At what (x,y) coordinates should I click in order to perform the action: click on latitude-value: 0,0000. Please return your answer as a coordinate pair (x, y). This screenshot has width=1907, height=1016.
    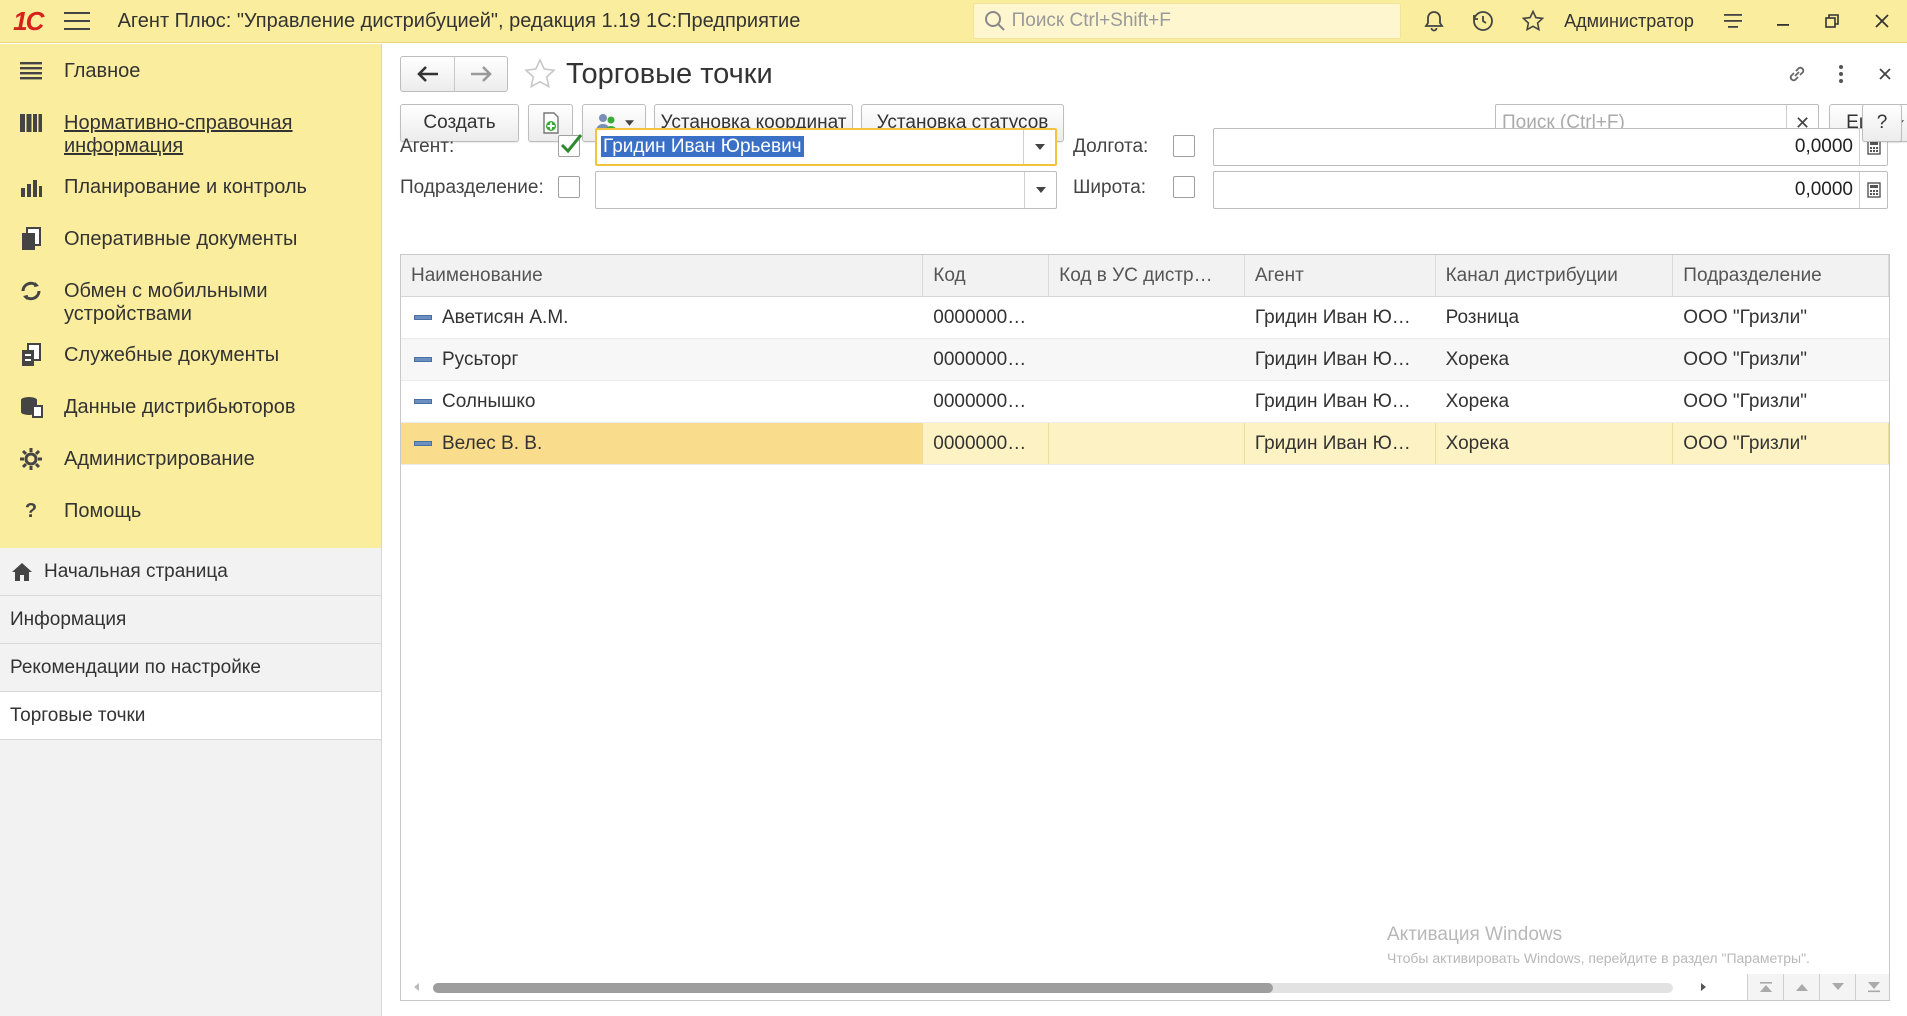
    Looking at the image, I should click on (1823, 189).